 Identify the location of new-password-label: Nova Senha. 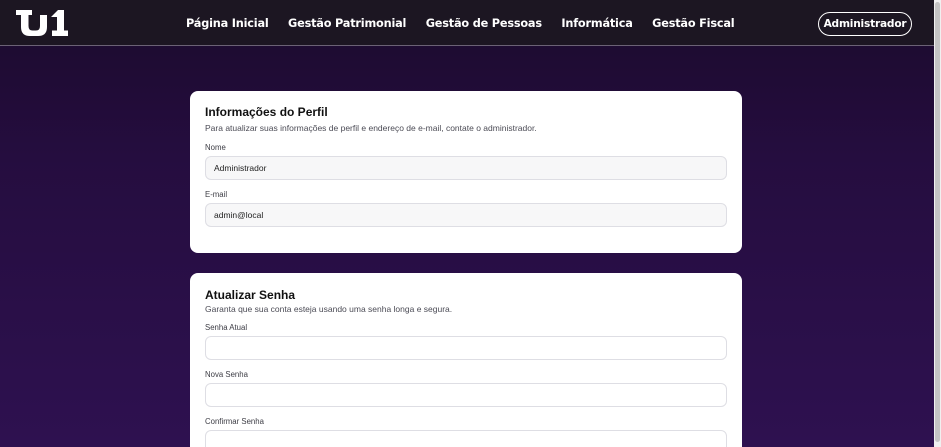
(226, 374).